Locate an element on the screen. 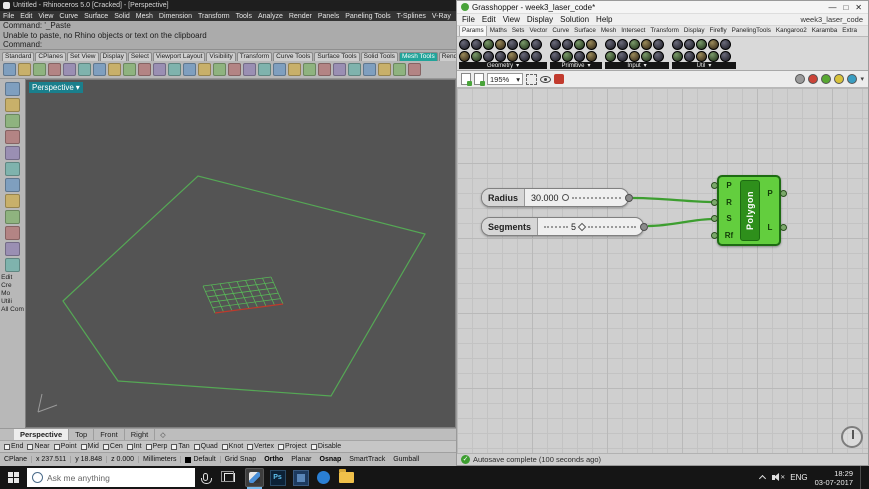 This screenshot has height=489, width=869. toolbar-tab-solid-tools: Solid Tools is located at coordinates (379, 56).